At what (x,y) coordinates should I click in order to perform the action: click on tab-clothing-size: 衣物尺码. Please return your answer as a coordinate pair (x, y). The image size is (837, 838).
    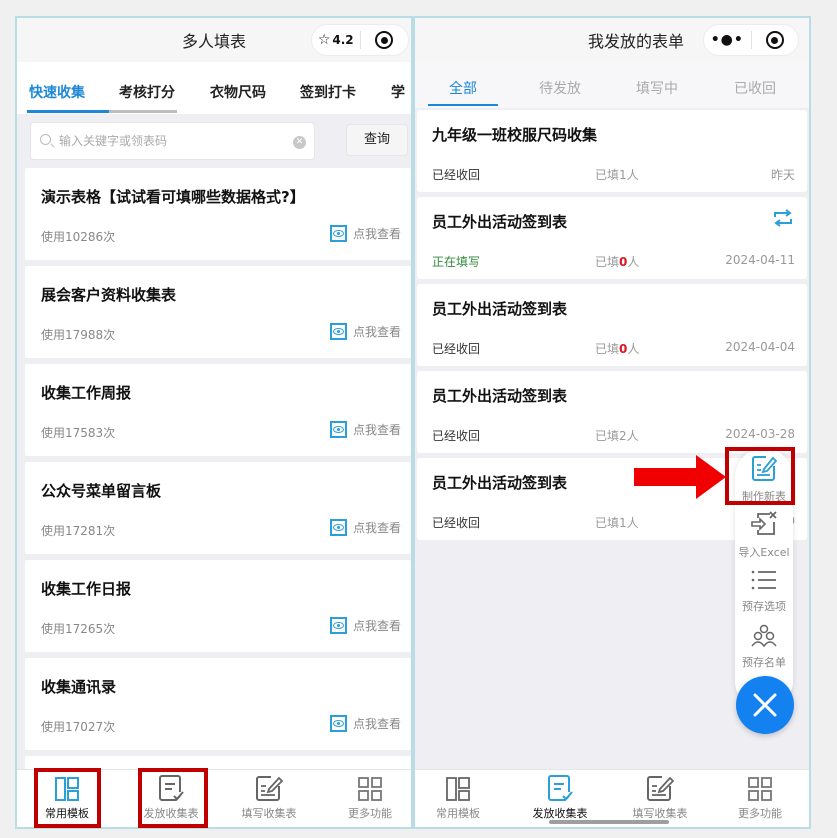
    Looking at the image, I should click on (238, 92).